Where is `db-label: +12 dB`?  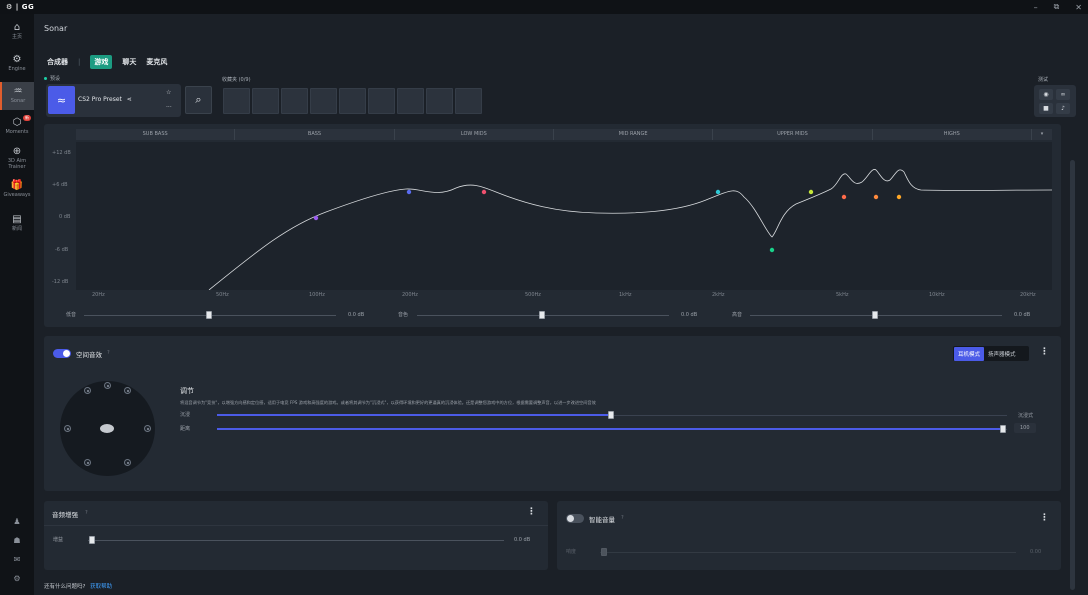 db-label: +12 dB is located at coordinates (61, 153).